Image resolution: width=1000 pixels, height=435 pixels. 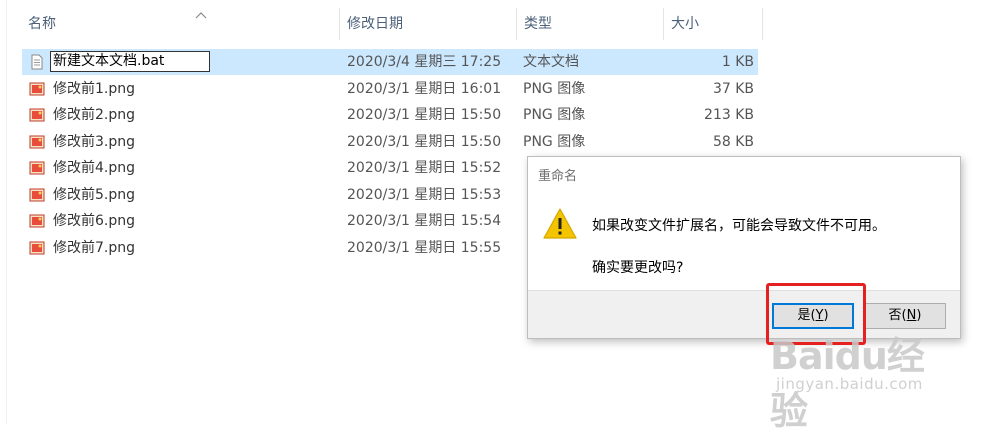 I want to click on sort-up-icon, so click(x=201, y=15).